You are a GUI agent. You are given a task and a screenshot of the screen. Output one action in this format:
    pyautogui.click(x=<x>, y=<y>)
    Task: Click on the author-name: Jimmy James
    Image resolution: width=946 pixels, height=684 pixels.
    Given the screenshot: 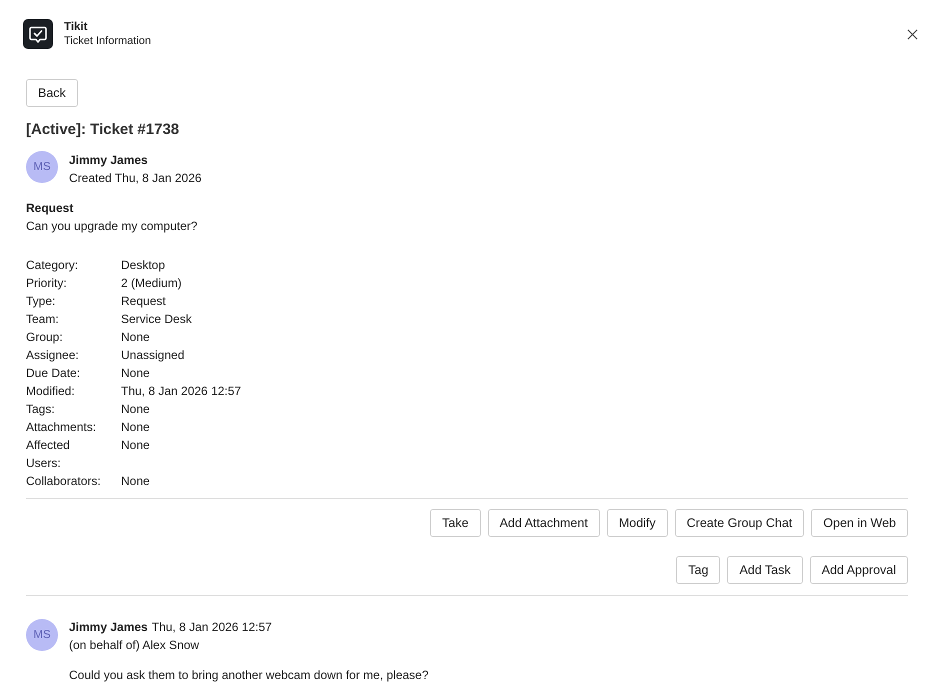 What is the action you would take?
    pyautogui.click(x=109, y=160)
    